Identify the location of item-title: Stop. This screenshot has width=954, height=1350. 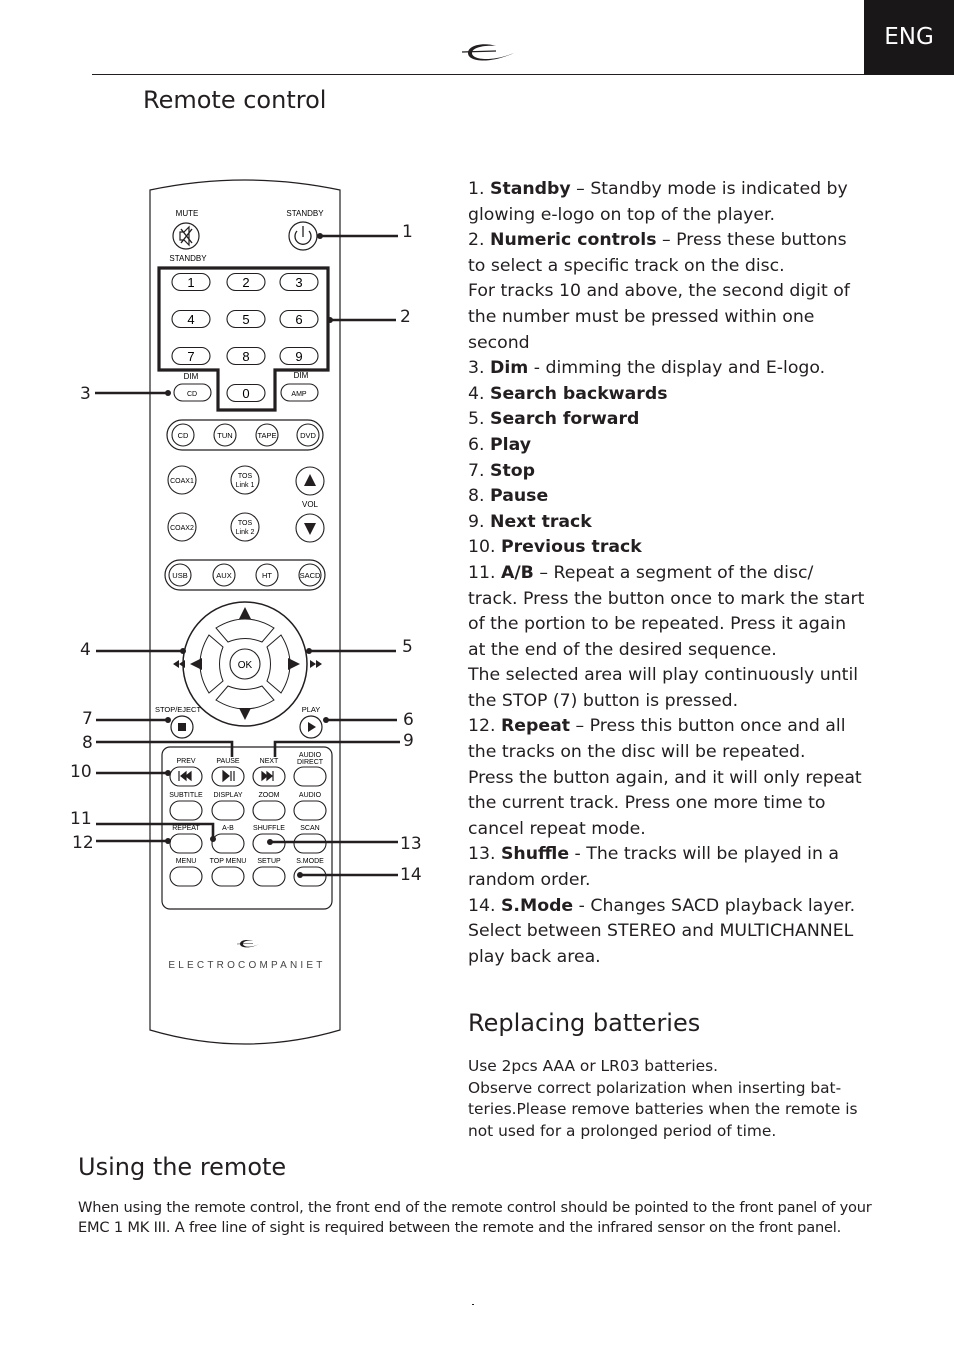
(512, 470).